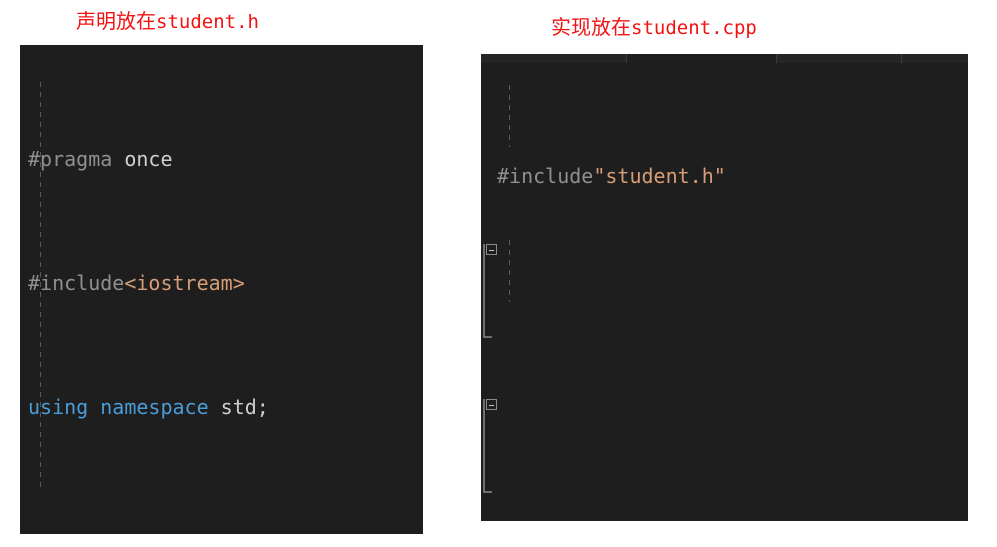  Describe the element at coordinates (694, 28) in the screenshot. I see `source-caption-filename: student.cpp` at that location.